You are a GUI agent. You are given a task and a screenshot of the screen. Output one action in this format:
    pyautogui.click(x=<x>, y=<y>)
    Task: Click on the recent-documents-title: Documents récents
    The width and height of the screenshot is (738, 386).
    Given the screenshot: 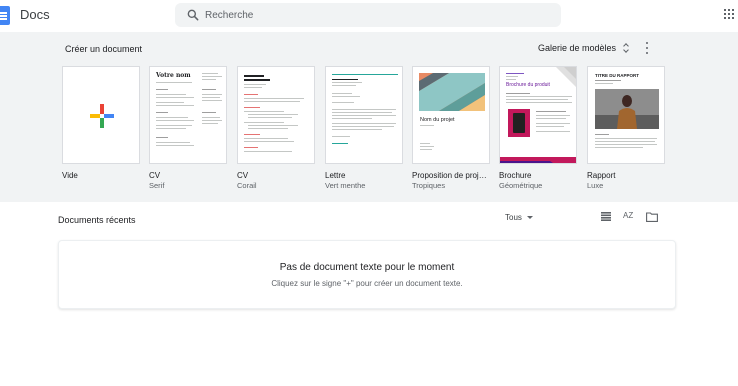 What is the action you would take?
    pyautogui.click(x=97, y=220)
    